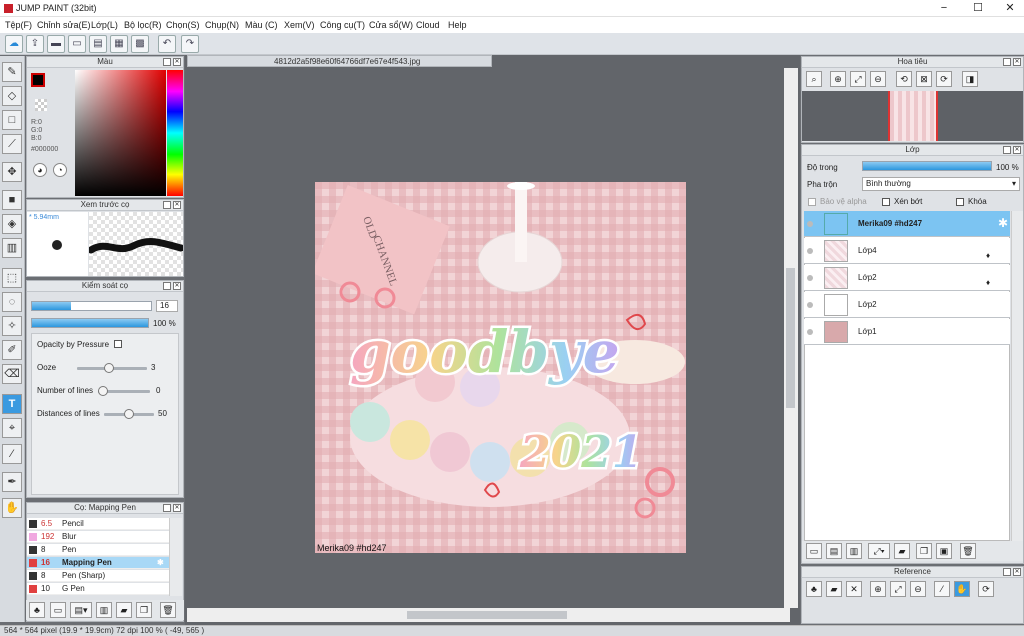 The height and width of the screenshot is (636, 1024). What do you see at coordinates (854, 589) in the screenshot?
I see `reference-close-icon: ✕` at bounding box center [854, 589].